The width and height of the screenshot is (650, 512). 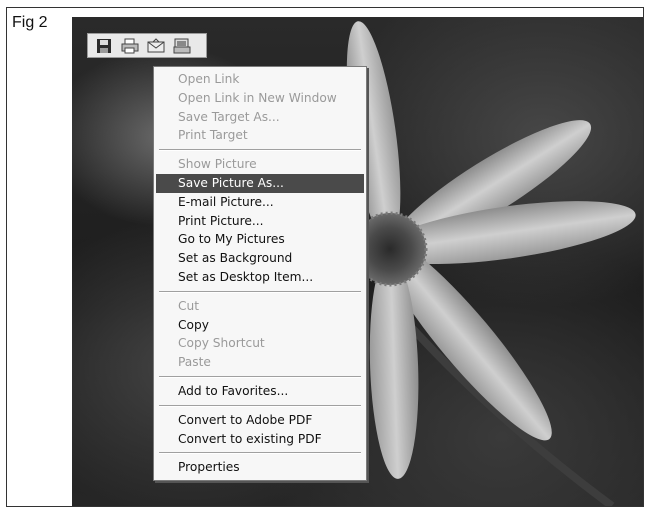 I want to click on image-toolbar, so click(x=147, y=45).